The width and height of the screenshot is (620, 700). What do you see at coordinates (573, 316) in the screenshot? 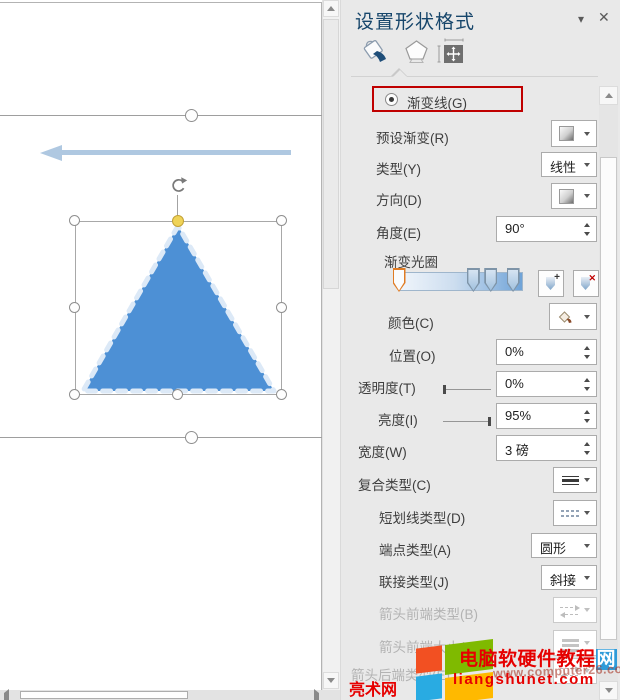
I see `color-dropdown` at bounding box center [573, 316].